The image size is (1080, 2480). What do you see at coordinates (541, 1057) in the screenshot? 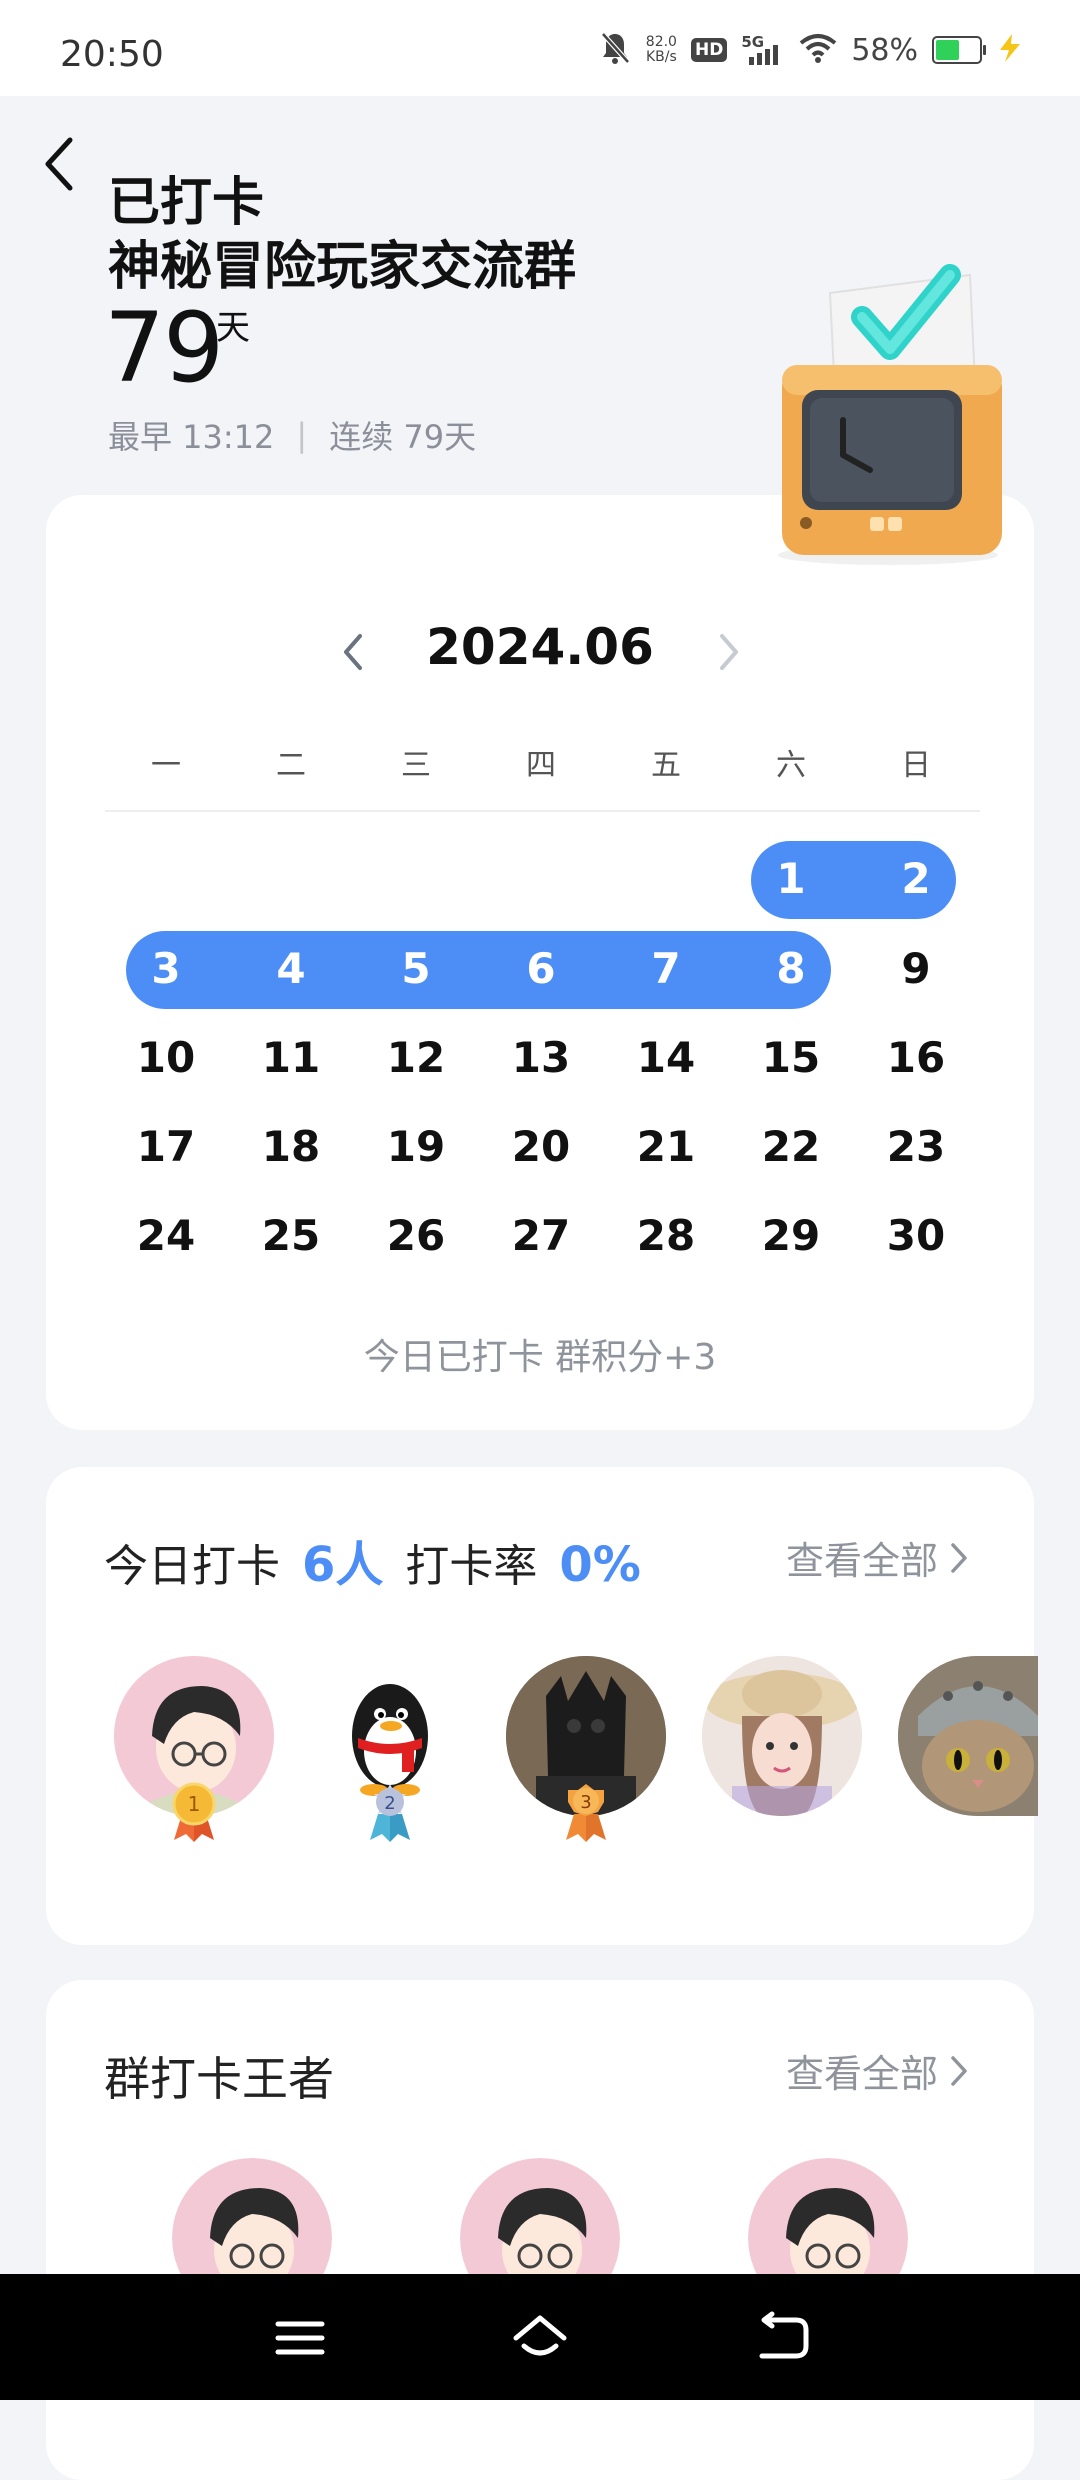
I see `calendar-day: 13` at bounding box center [541, 1057].